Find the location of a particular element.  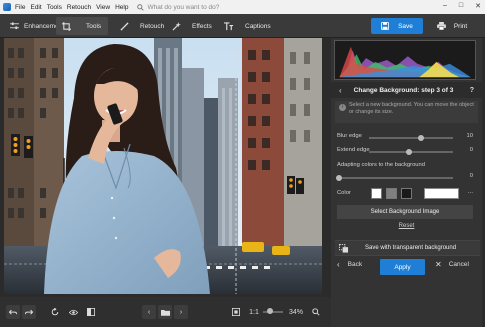

folder-icon is located at coordinates (165, 312).